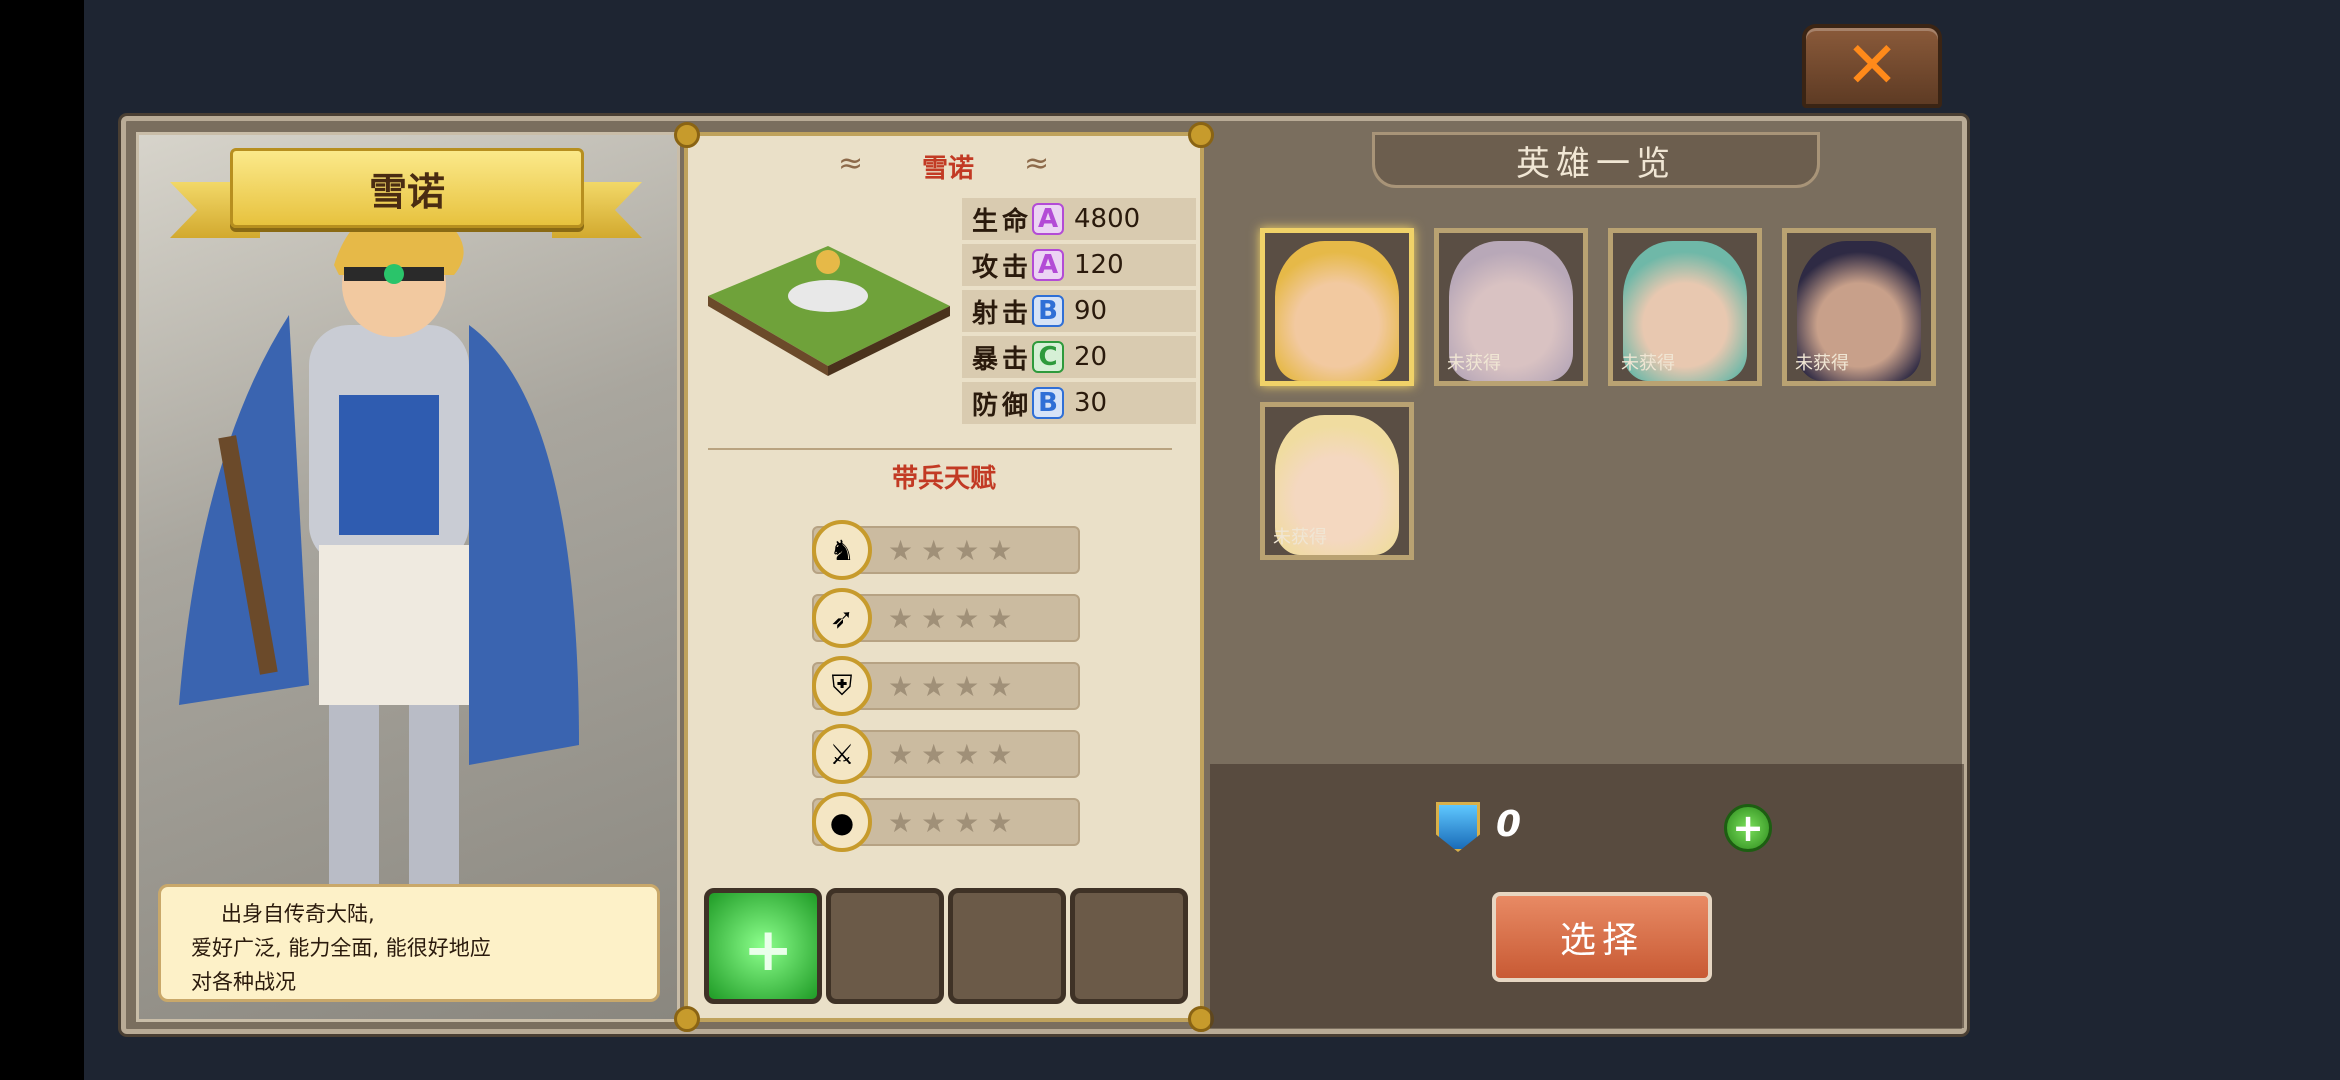  I want to click on hero-card-selected, so click(1337, 307).